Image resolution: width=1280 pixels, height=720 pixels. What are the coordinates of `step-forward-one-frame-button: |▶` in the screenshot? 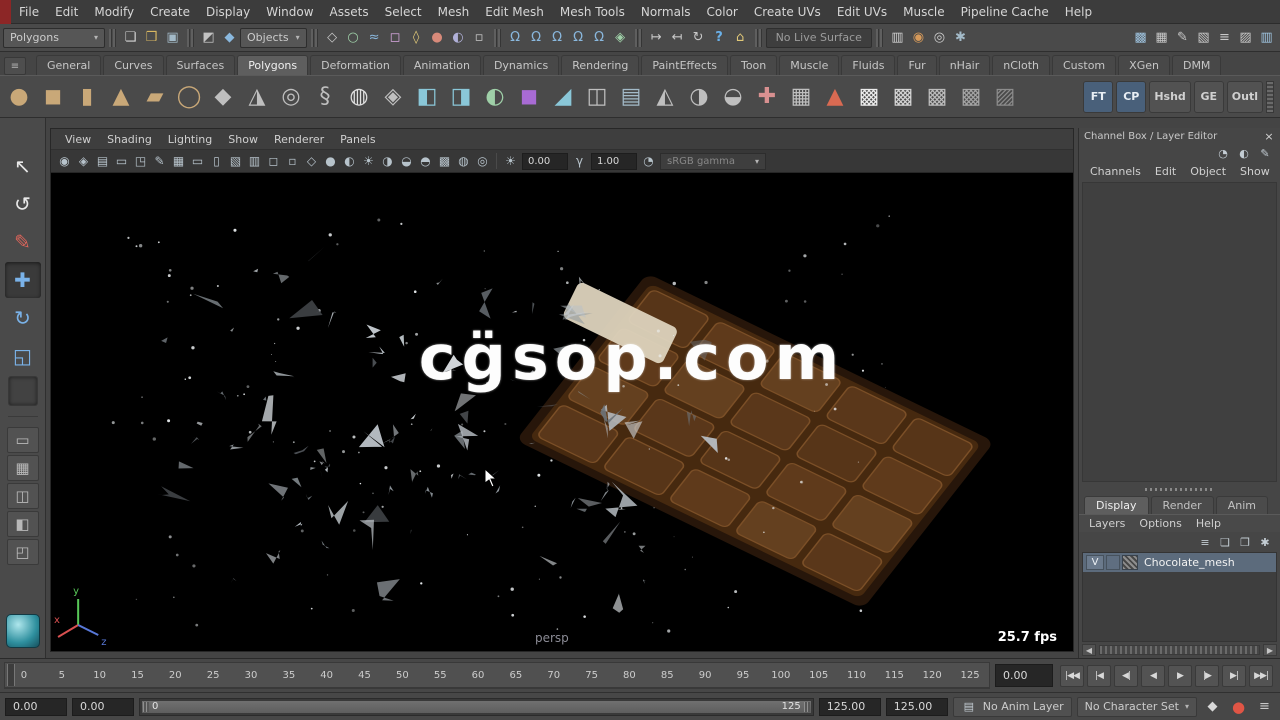 It's located at (1207, 675).